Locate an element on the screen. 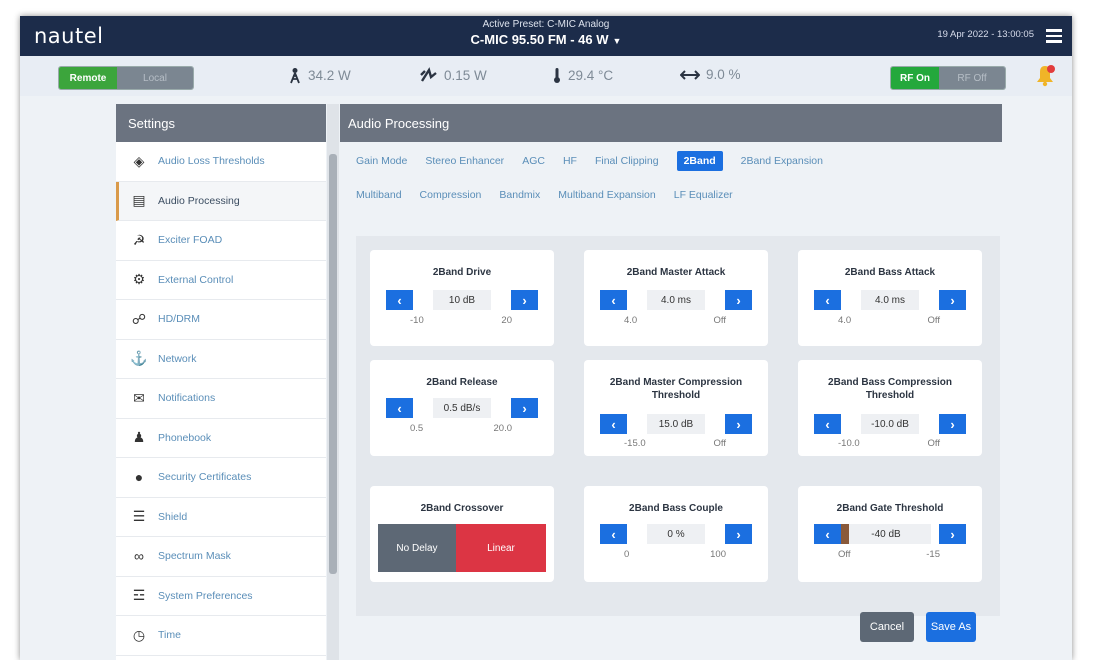 This screenshot has width=1104, height=660. sidebar-item-label: External Control is located at coordinates (196, 279).